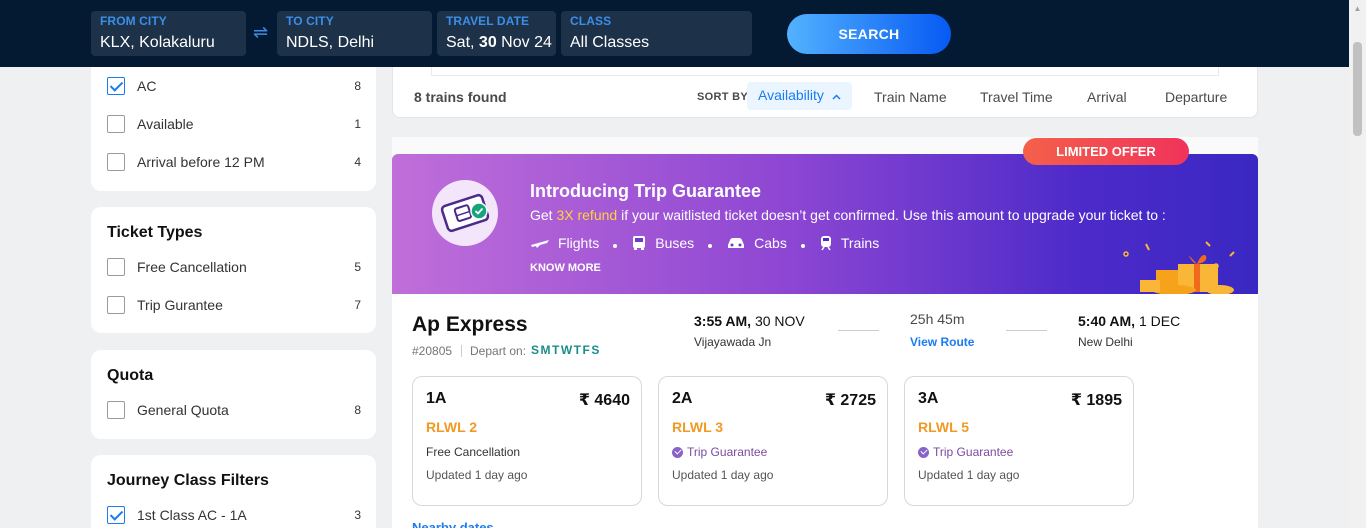 The width and height of the screenshot is (1366, 528). Describe the element at coordinates (1159, 321) in the screenshot. I see `arr-date: 1 DEC` at that location.